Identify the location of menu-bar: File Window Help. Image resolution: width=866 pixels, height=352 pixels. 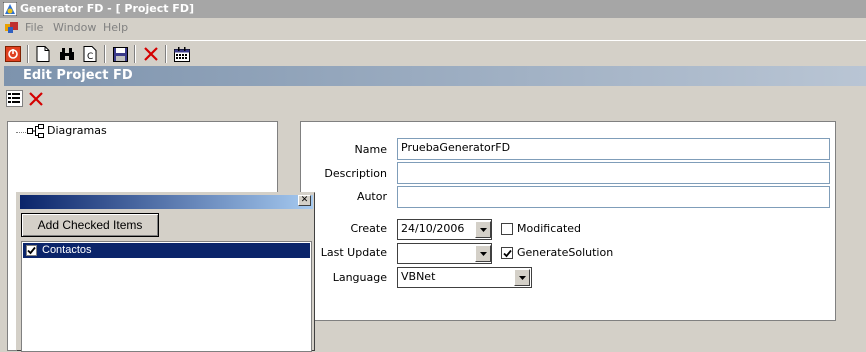
(433, 28).